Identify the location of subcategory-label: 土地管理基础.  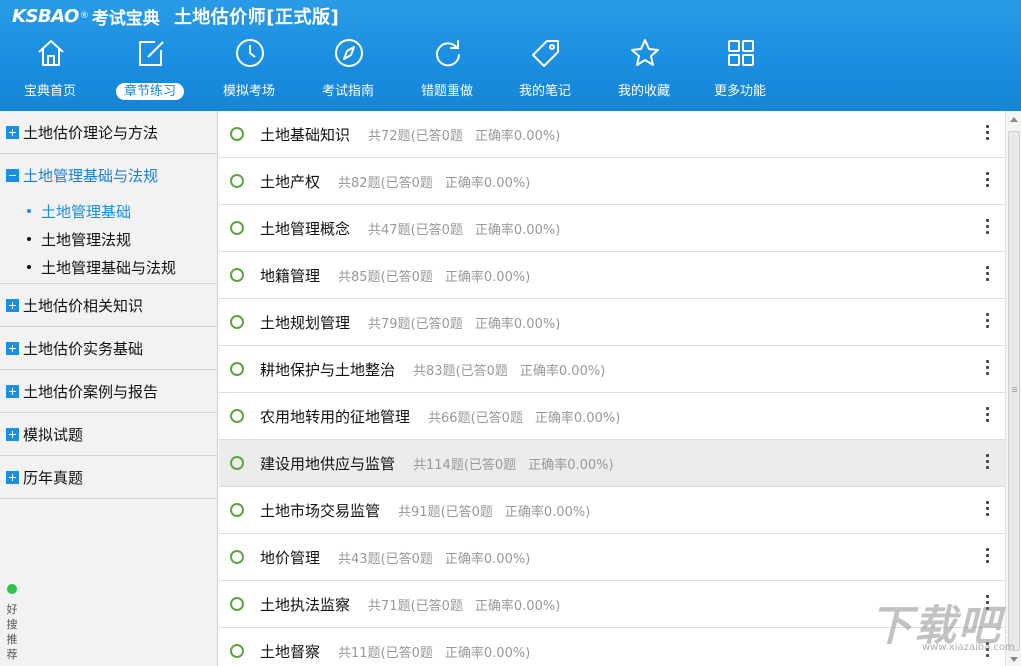
(86, 211).